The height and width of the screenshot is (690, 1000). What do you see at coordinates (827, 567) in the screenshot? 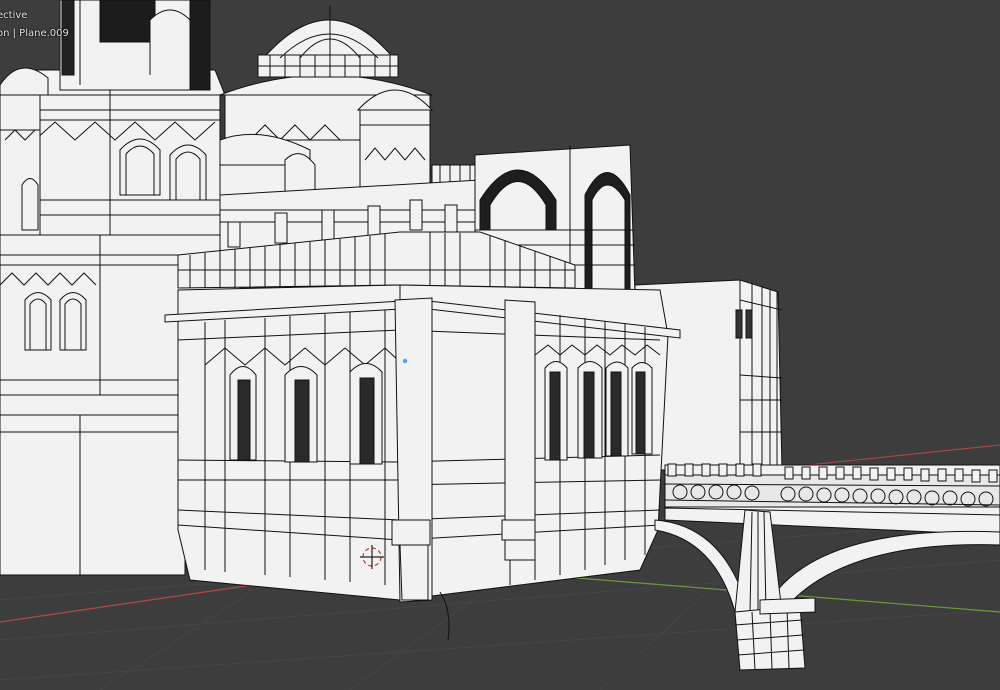
I see `bridge` at bounding box center [827, 567].